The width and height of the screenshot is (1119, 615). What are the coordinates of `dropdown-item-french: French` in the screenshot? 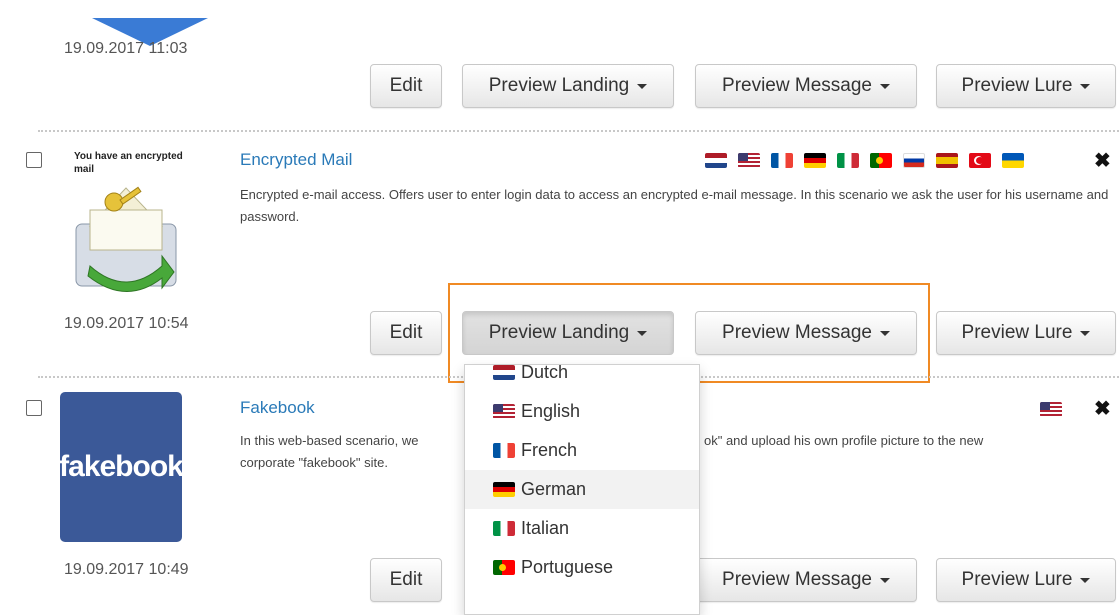 It's located at (582, 450).